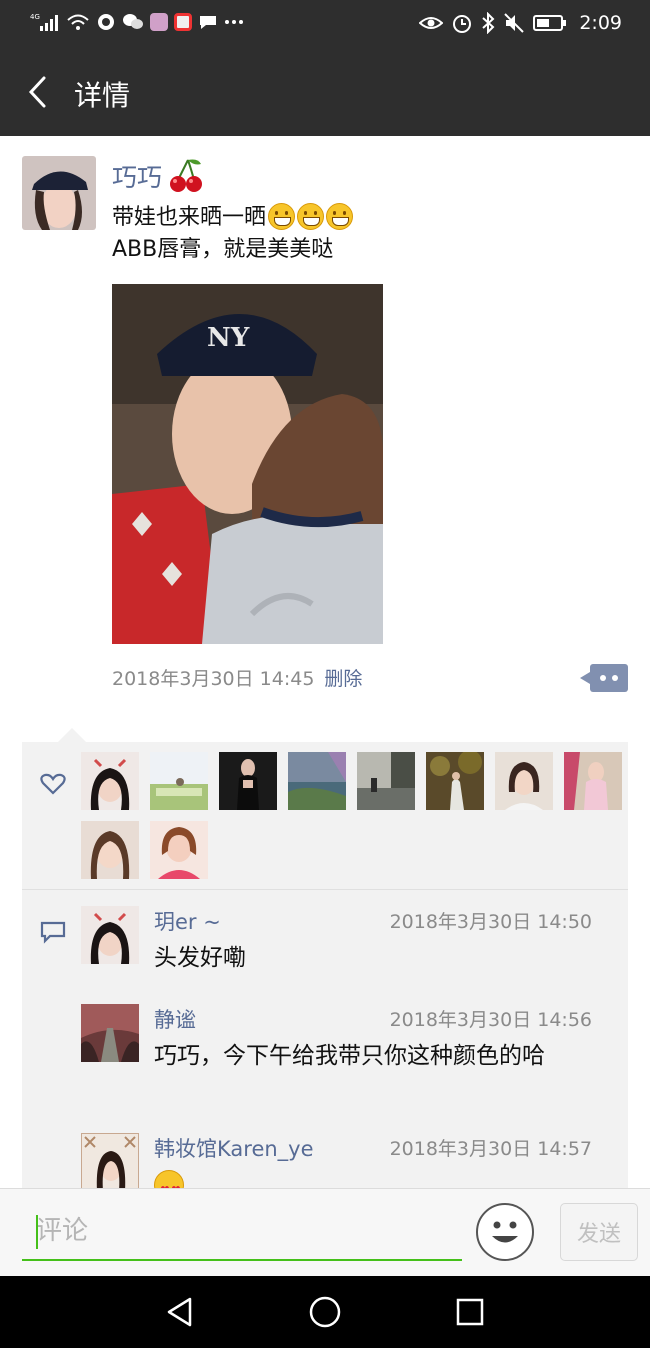 Image resolution: width=650 pixels, height=1348 pixels. I want to click on triangle-back-icon, so click(179, 1312).